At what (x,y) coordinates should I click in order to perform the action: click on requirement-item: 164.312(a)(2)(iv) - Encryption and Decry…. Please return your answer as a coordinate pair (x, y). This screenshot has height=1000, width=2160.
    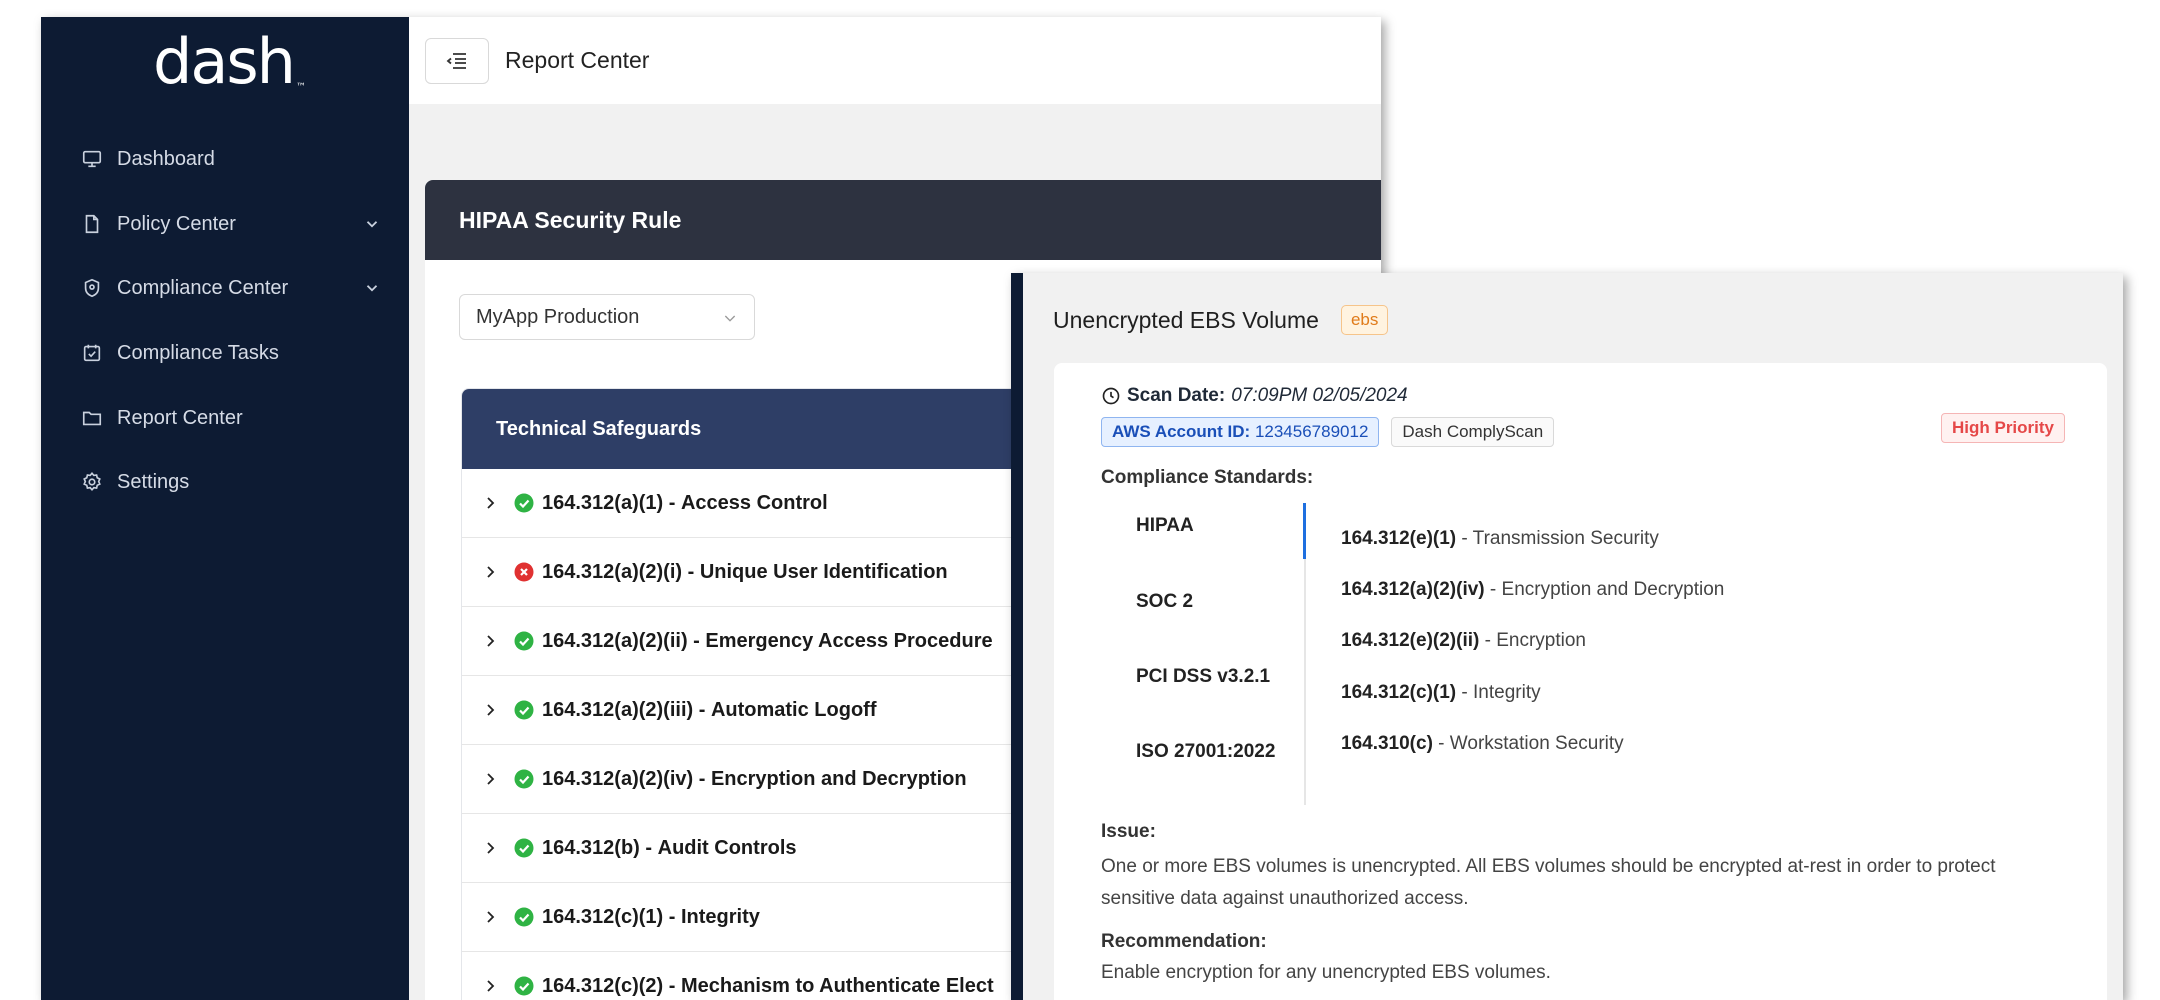
    Looking at the image, I should click on (1533, 589).